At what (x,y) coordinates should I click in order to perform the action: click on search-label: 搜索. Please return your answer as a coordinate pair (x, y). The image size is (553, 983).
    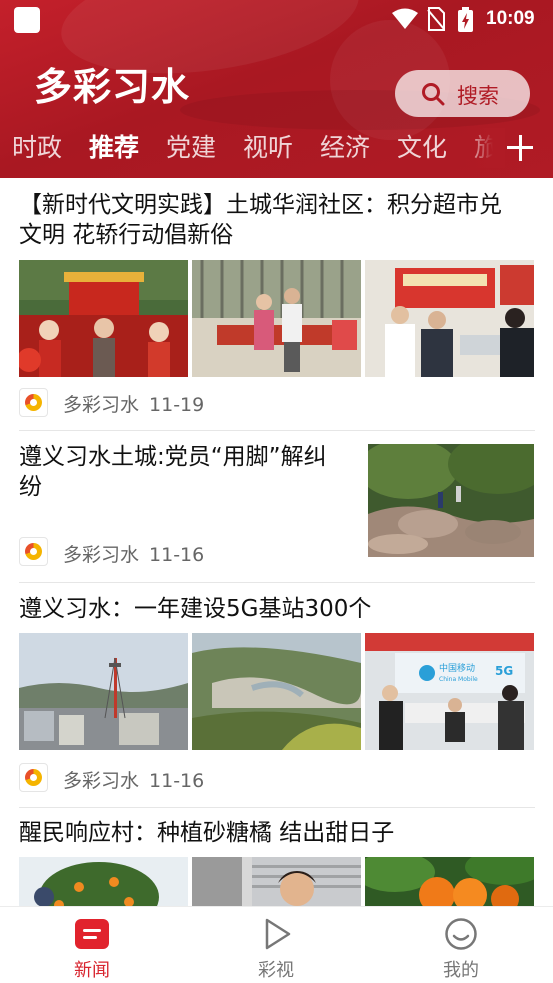
    Looking at the image, I should click on (478, 96).